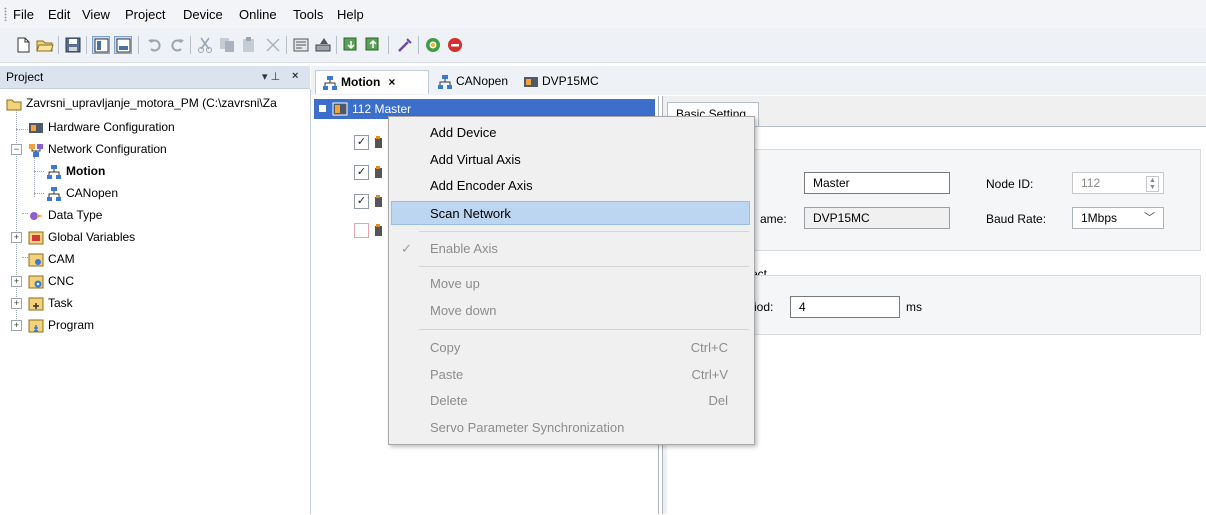  Describe the element at coordinates (249, 45) in the screenshot. I see `paste-icon` at that location.